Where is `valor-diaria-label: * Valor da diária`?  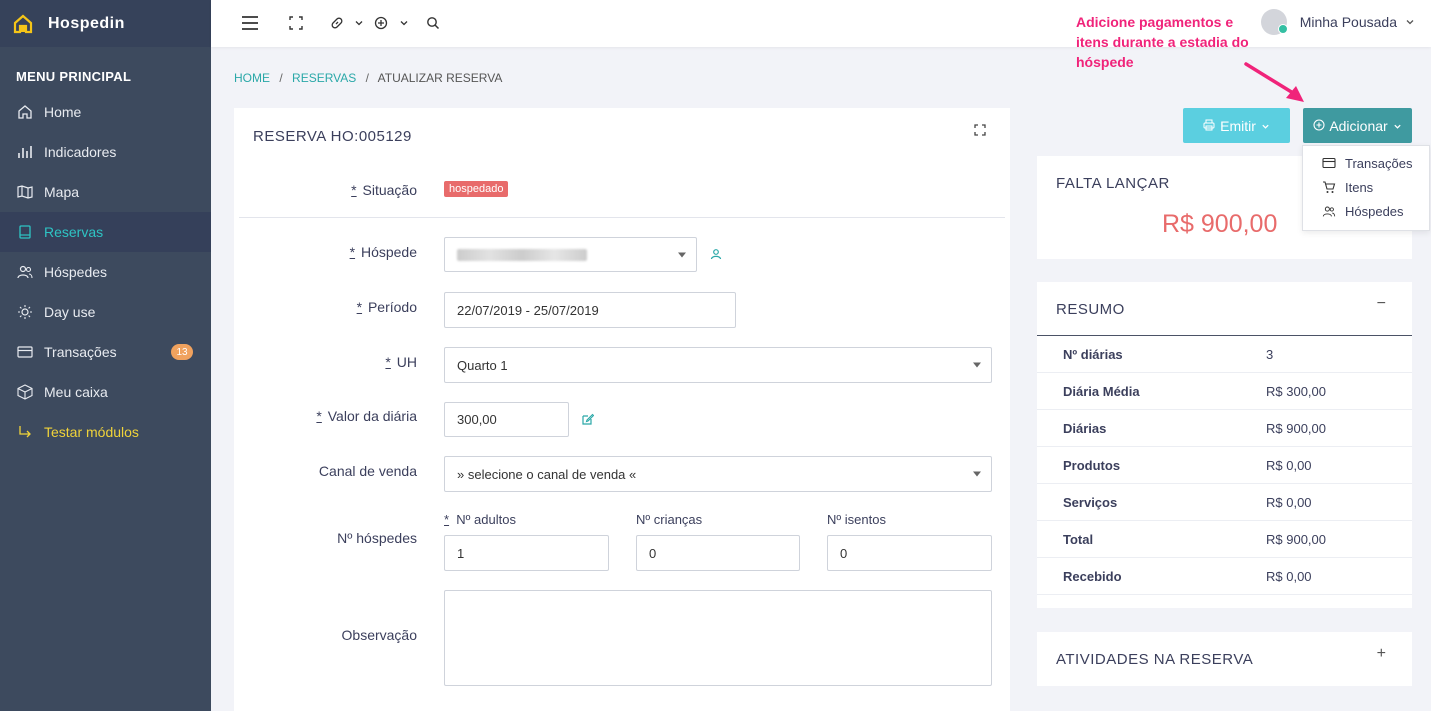
valor-diaria-label: * Valor da diária is located at coordinates (366, 416).